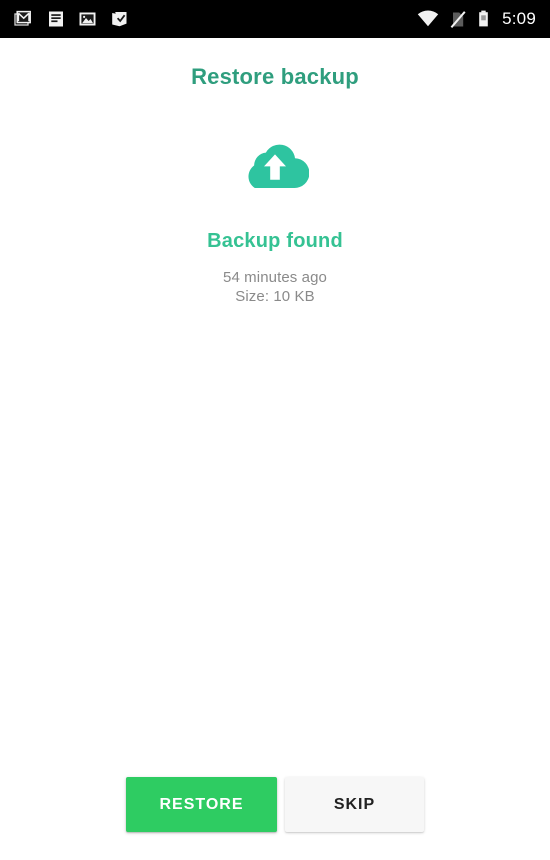 The image size is (550, 860). I want to click on system-status-icons: 5:09, so click(476, 19).